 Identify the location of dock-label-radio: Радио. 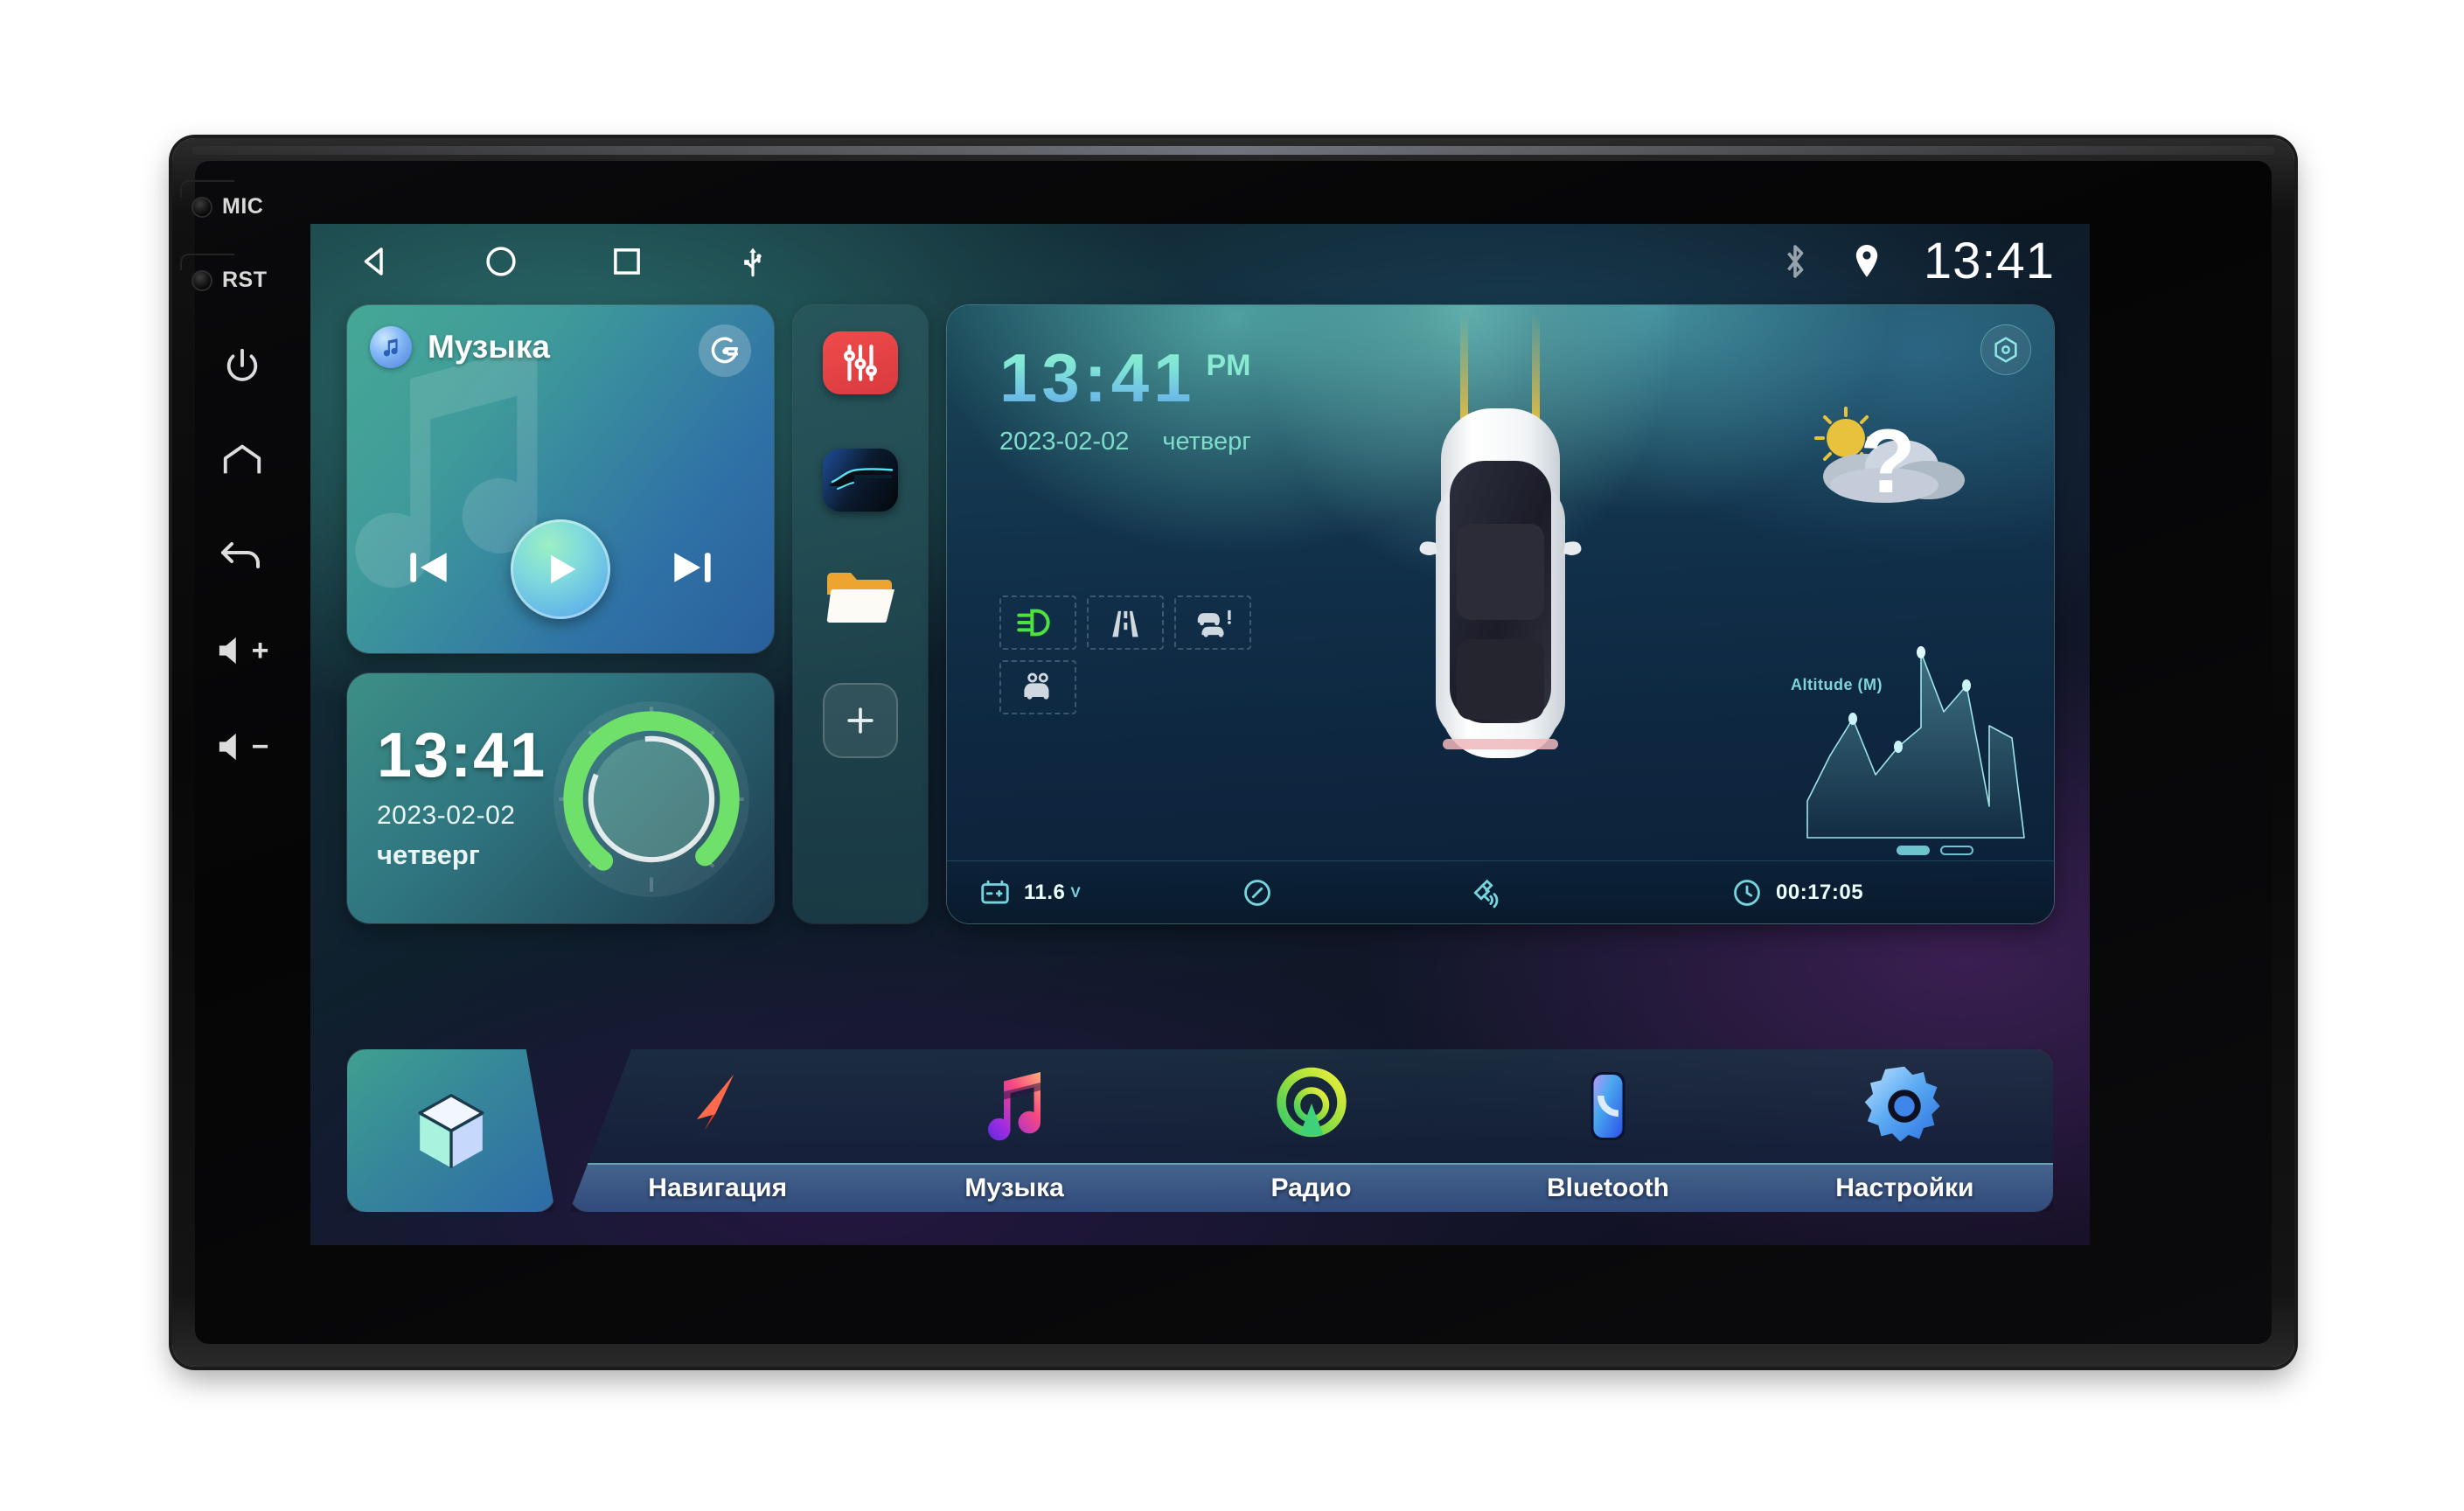
(1311, 1188).